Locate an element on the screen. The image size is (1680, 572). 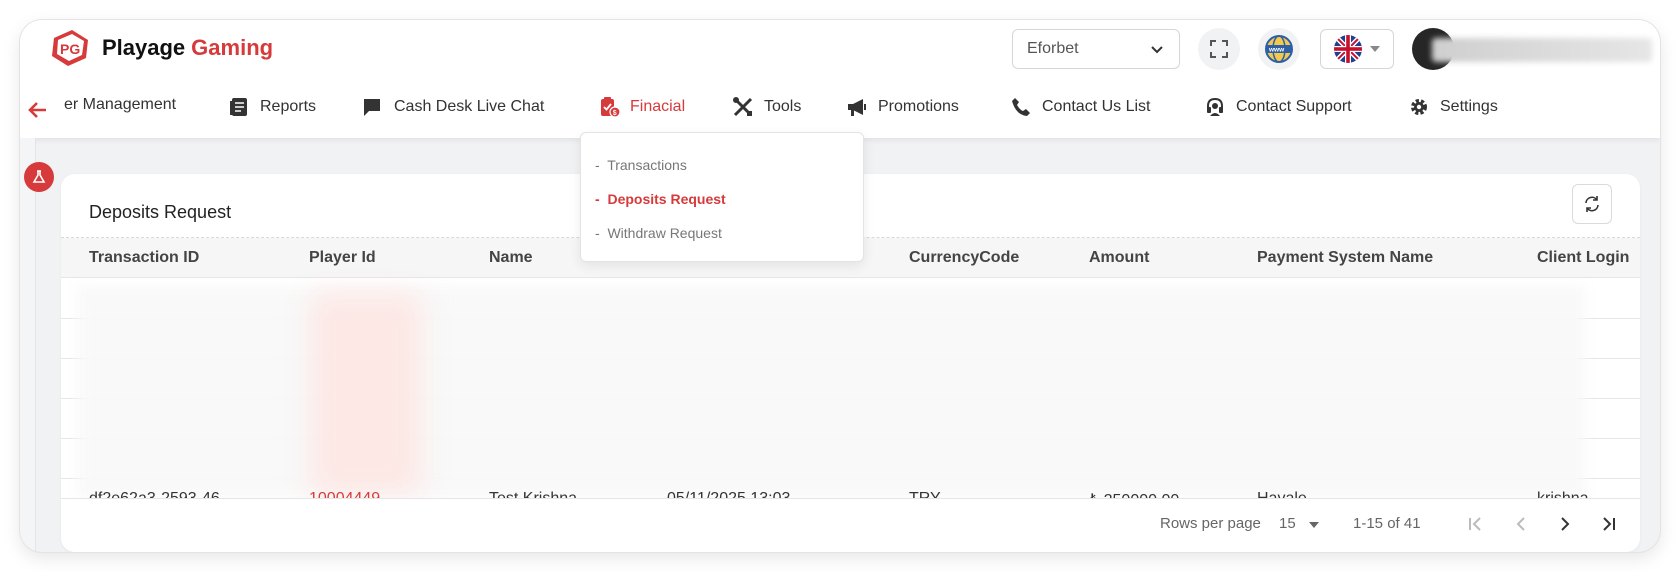
nav-item-label: Settings is located at coordinates (1469, 106).